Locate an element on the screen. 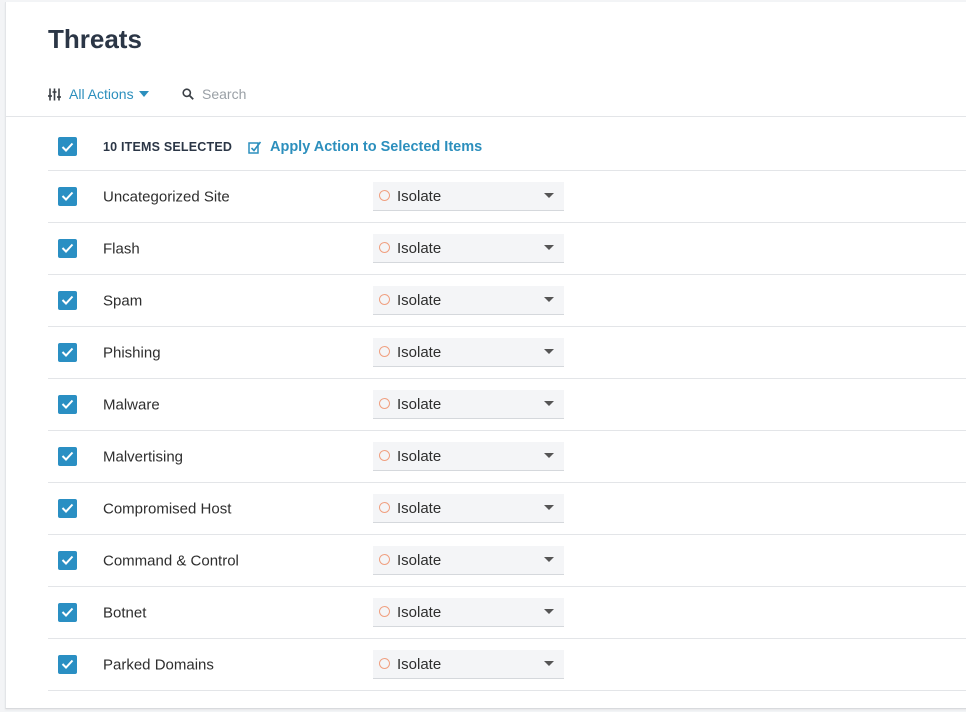  table-row: Uncategorized Site Isolate is located at coordinates (507, 197).